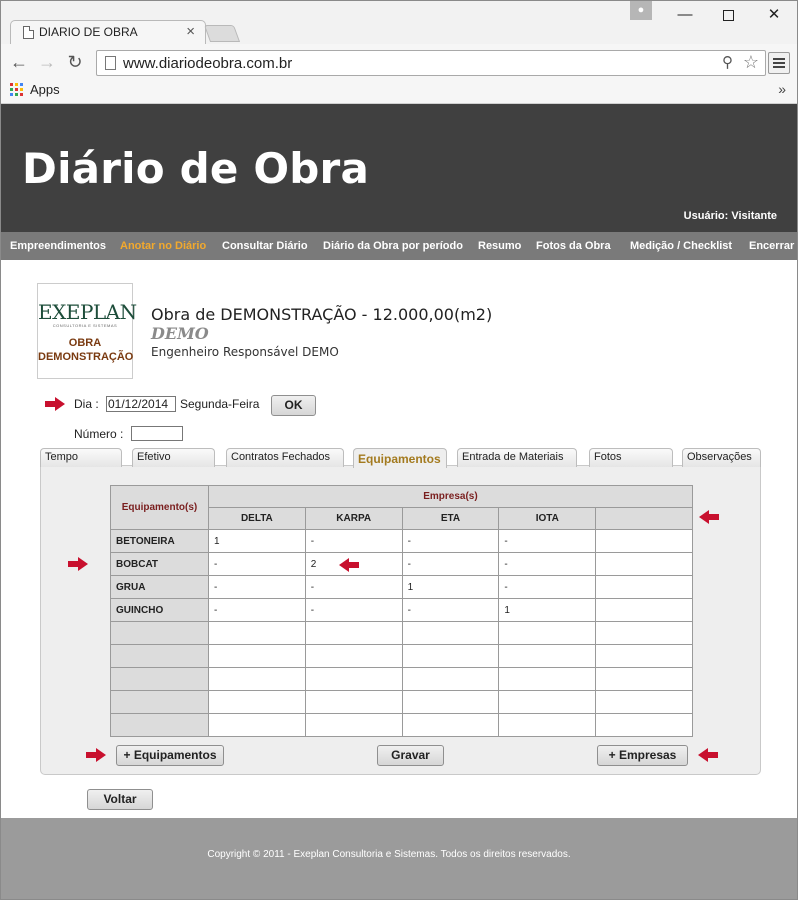 The height and width of the screenshot is (900, 798). What do you see at coordinates (222, 33) in the screenshot?
I see `new-tab-button` at bounding box center [222, 33].